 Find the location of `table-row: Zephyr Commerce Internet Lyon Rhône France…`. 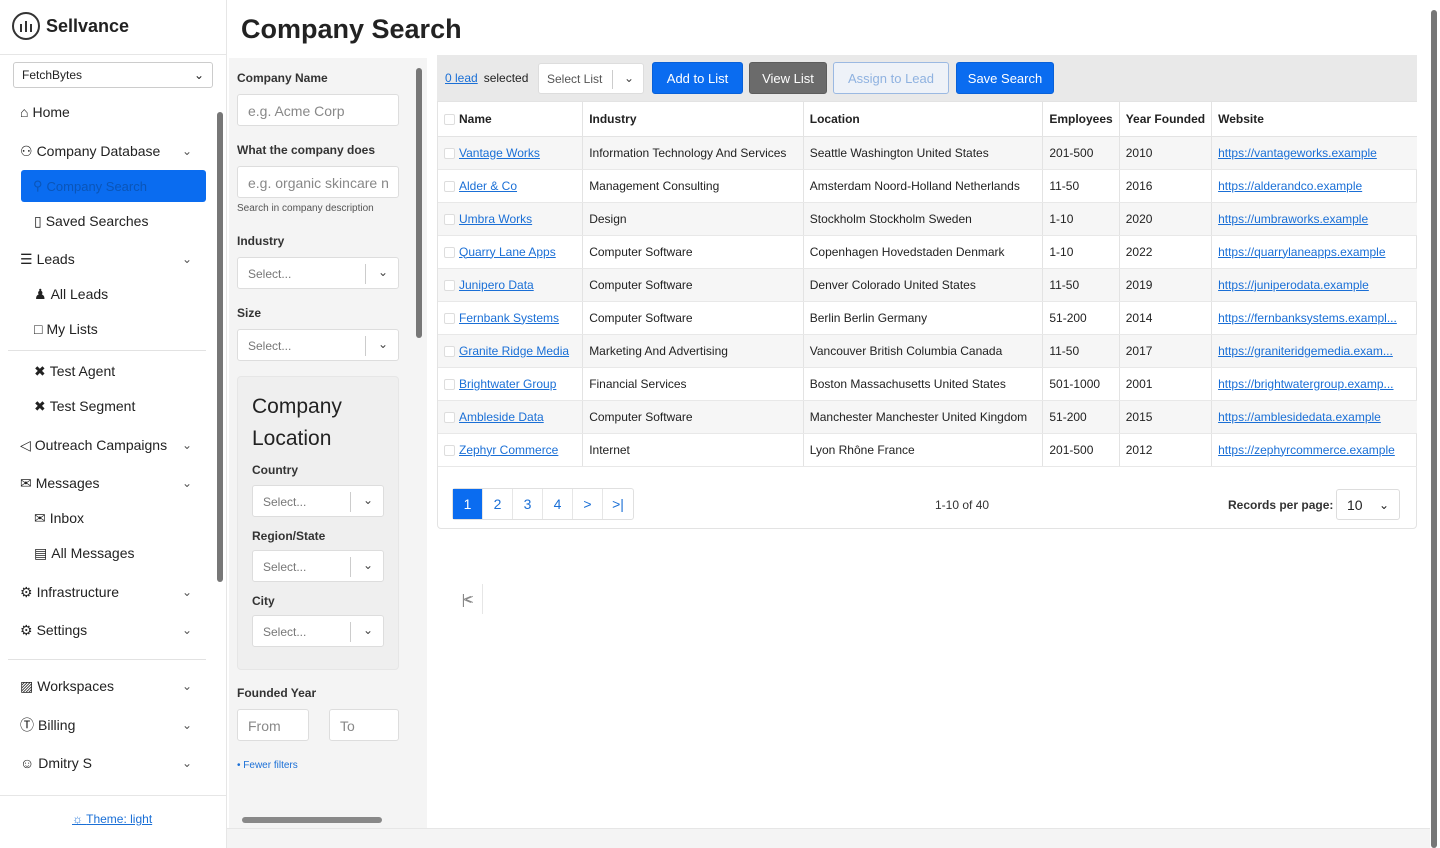

table-row: Zephyr Commerce Internet Lyon Rhône France… is located at coordinates (927, 450).